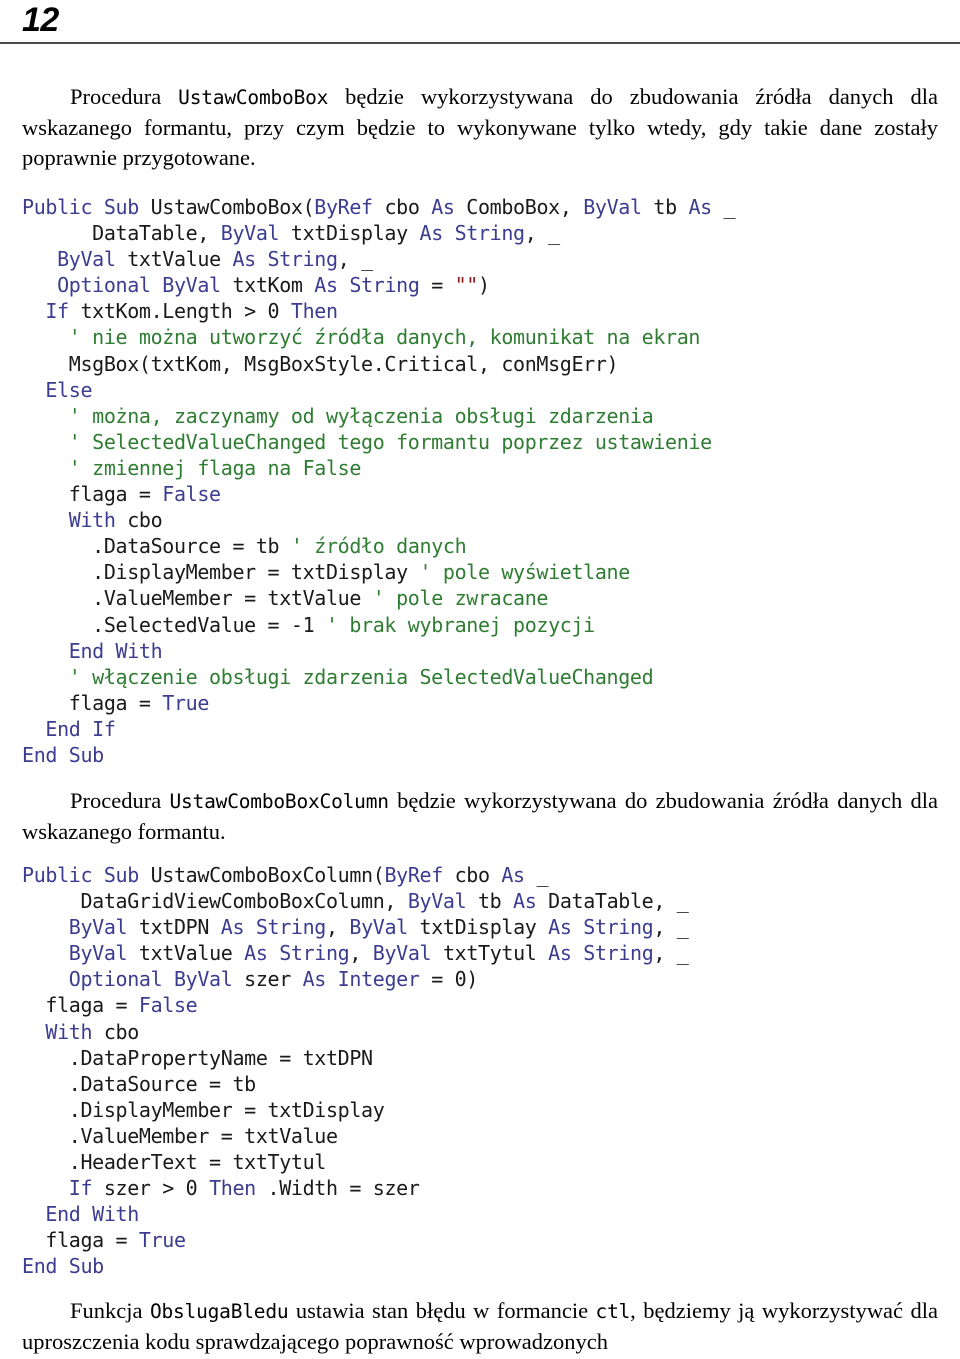 The height and width of the screenshot is (1359, 960). What do you see at coordinates (480, 43) in the screenshot?
I see `header-rule` at bounding box center [480, 43].